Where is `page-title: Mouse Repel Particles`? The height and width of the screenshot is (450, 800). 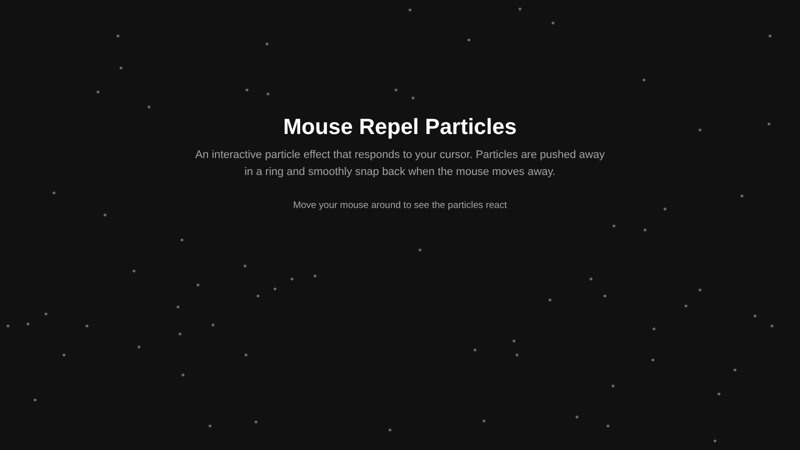
page-title: Mouse Repel Particles is located at coordinates (400, 127).